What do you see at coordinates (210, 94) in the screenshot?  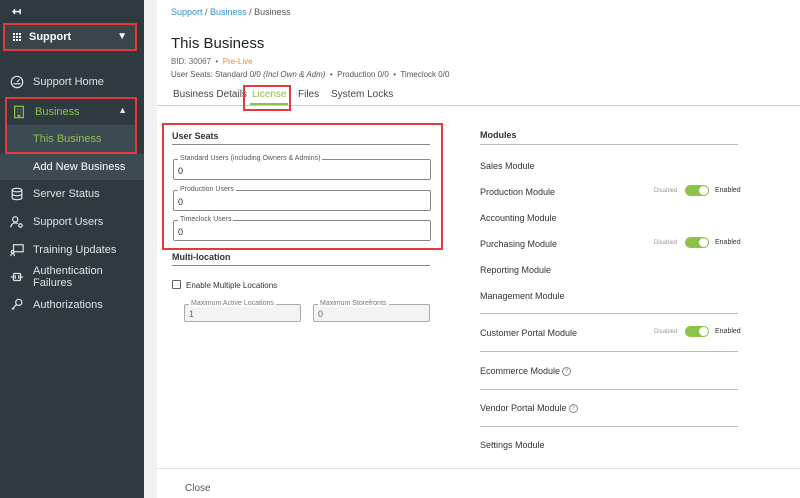 I see `tab-business-details: Business Details` at bounding box center [210, 94].